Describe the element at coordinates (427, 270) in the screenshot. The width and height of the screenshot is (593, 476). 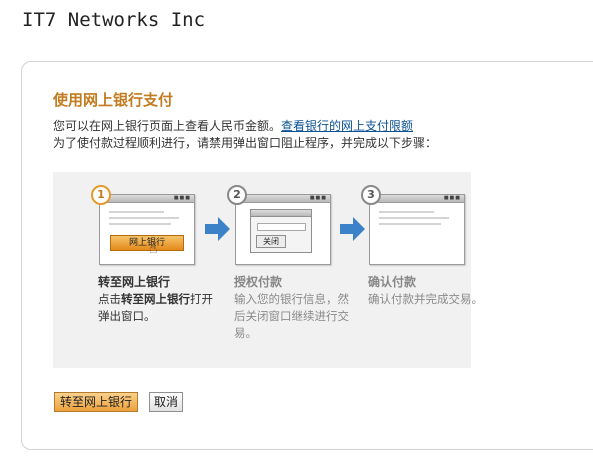
I see `step-3: ■■■ 3 确认付款 确认付款并完成交易。` at that location.